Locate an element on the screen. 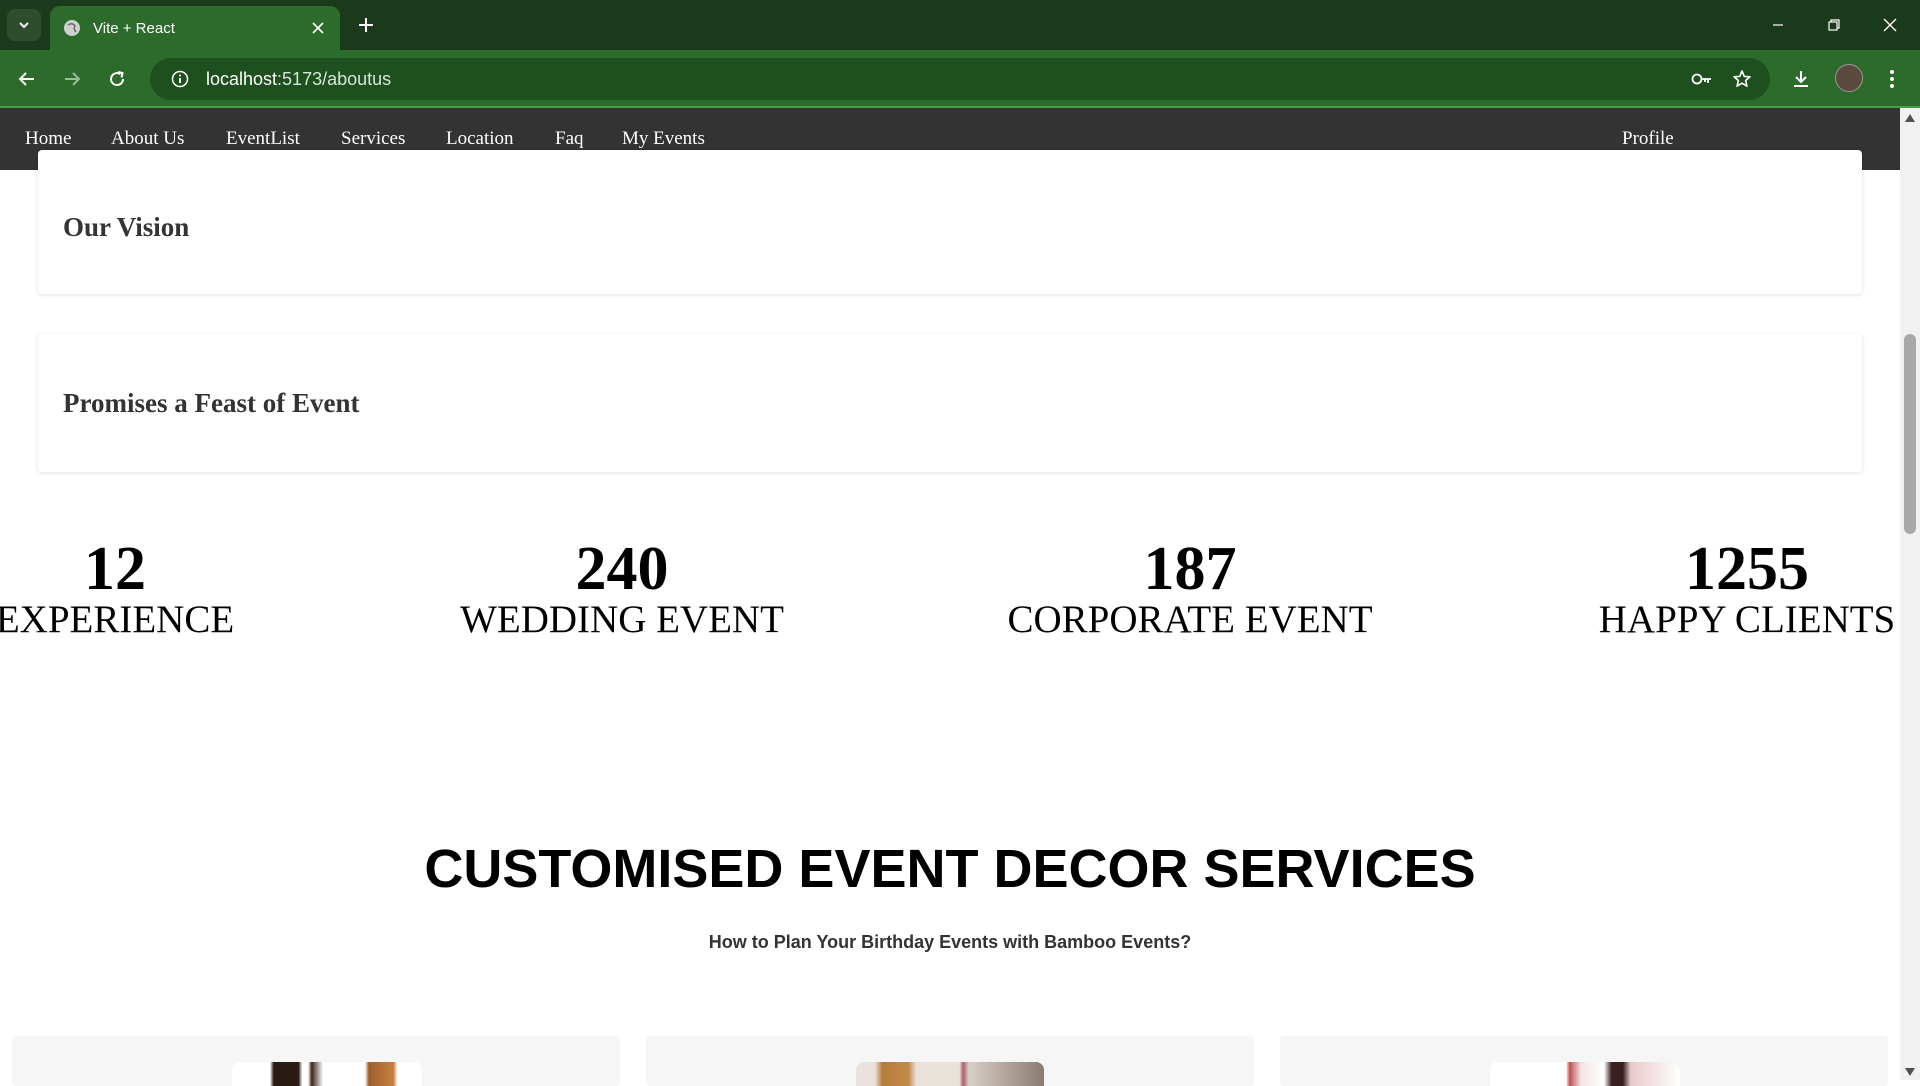 This screenshot has width=1920, height=1086. tab-search-button is located at coordinates (24, 25).